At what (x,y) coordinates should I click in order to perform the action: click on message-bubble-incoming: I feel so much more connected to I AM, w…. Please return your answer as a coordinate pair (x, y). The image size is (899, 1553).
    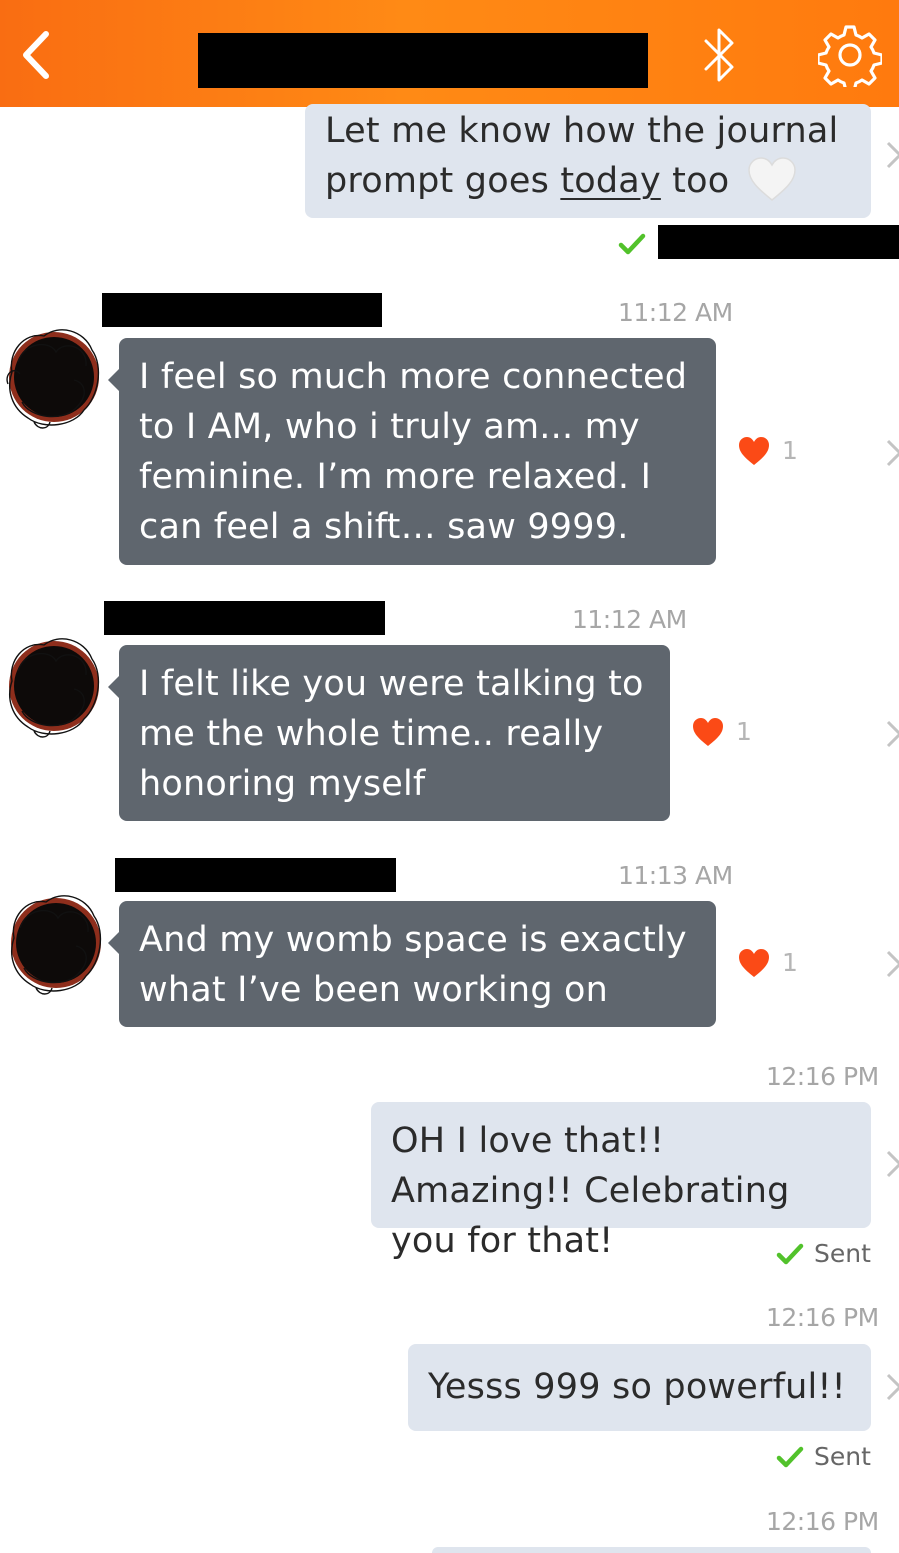
    Looking at the image, I should click on (412, 451).